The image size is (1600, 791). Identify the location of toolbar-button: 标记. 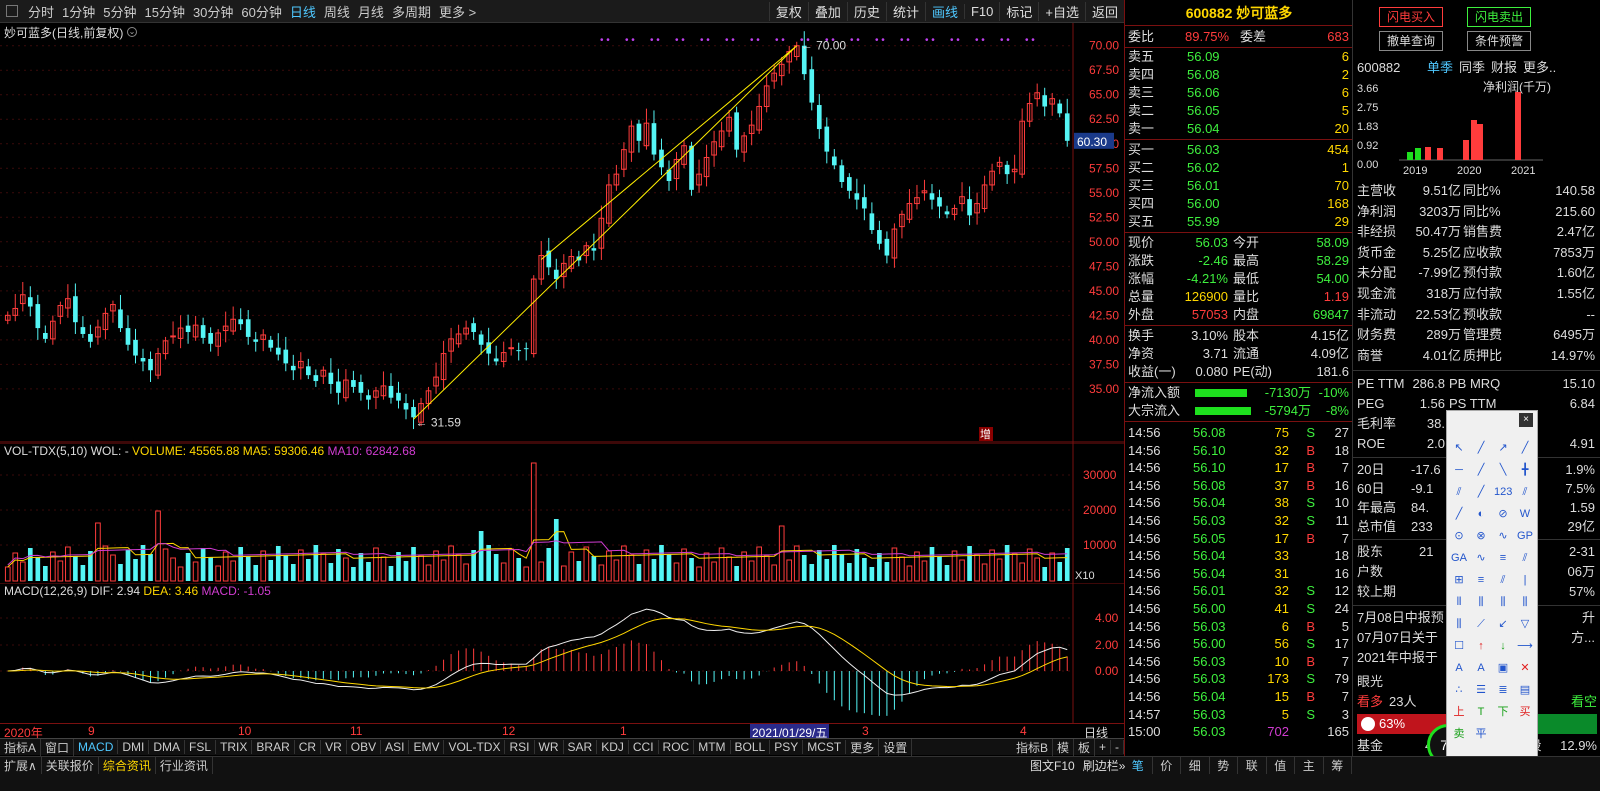
(1018, 11).